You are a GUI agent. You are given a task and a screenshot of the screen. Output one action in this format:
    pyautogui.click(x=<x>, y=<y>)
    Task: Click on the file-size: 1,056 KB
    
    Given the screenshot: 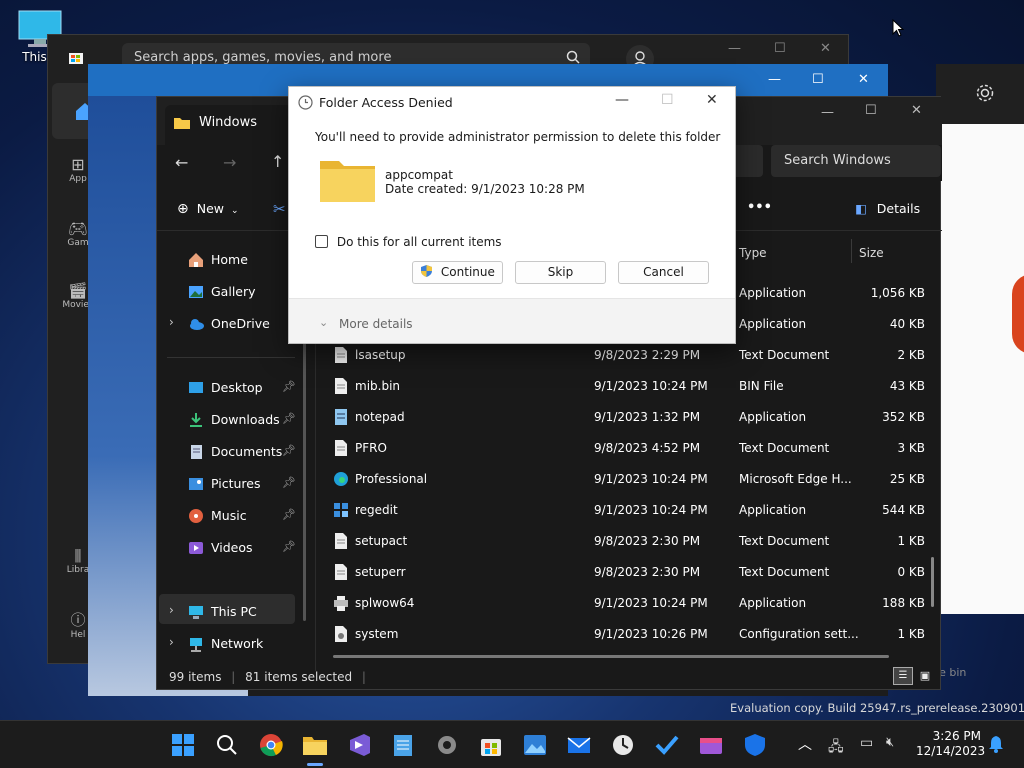 What is the action you would take?
    pyautogui.click(x=897, y=293)
    